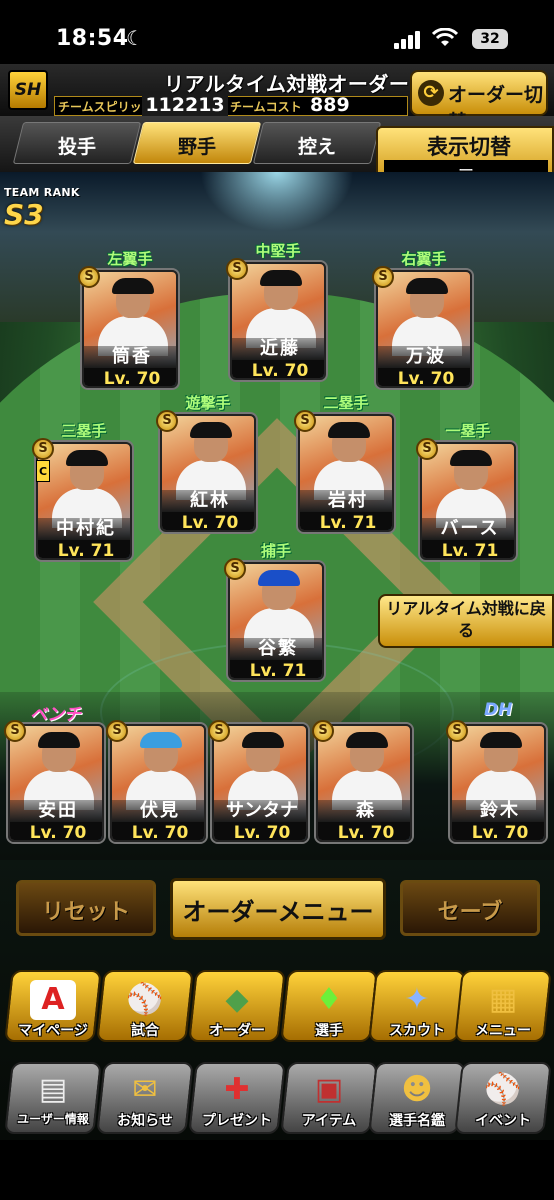 The image size is (554, 1200). Describe the element at coordinates (84, 431) in the screenshot. I see `position-label: 三塁手` at that location.